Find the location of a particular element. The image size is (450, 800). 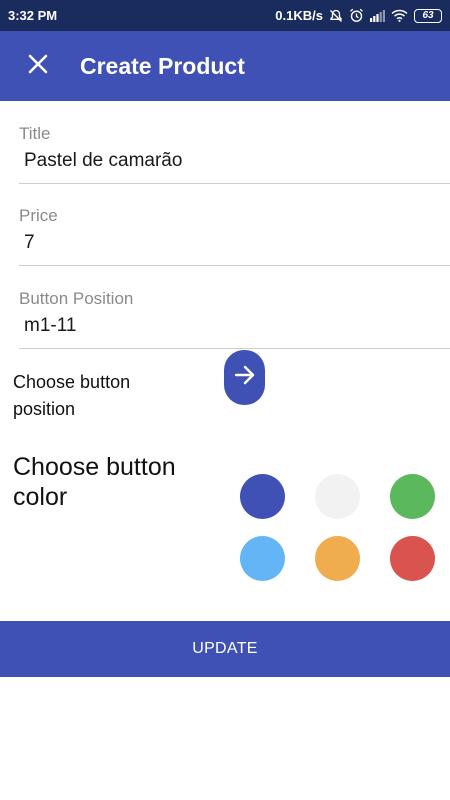

choose-position-label: Choose button position is located at coordinates (72, 395).